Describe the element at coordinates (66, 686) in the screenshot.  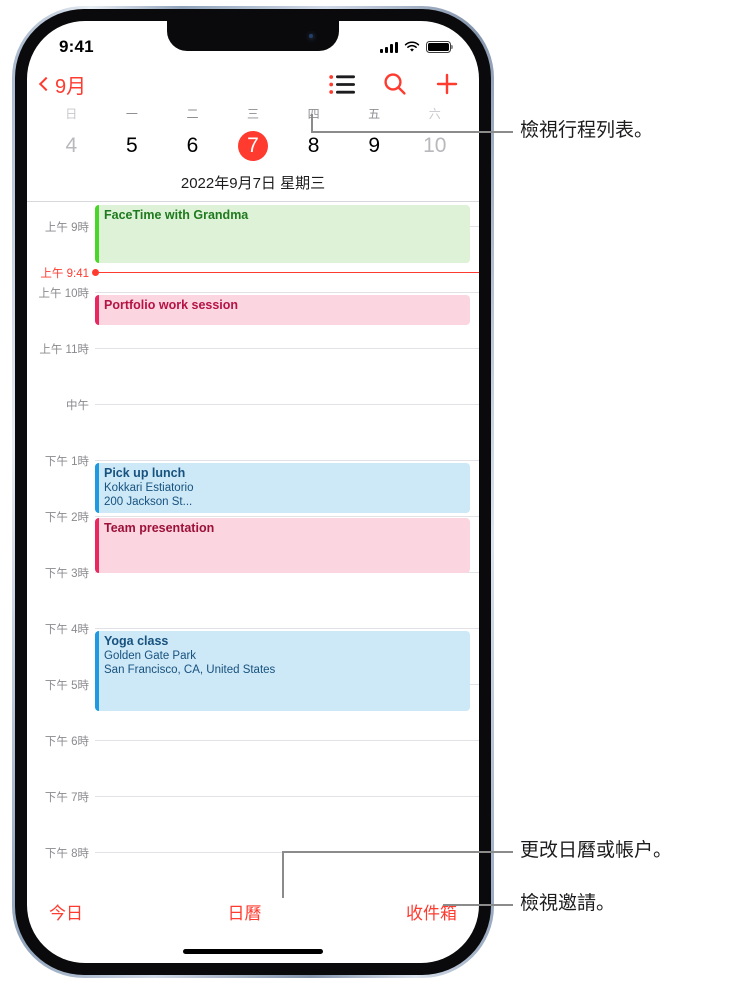
I see `hour-label: 下午 5時` at that location.